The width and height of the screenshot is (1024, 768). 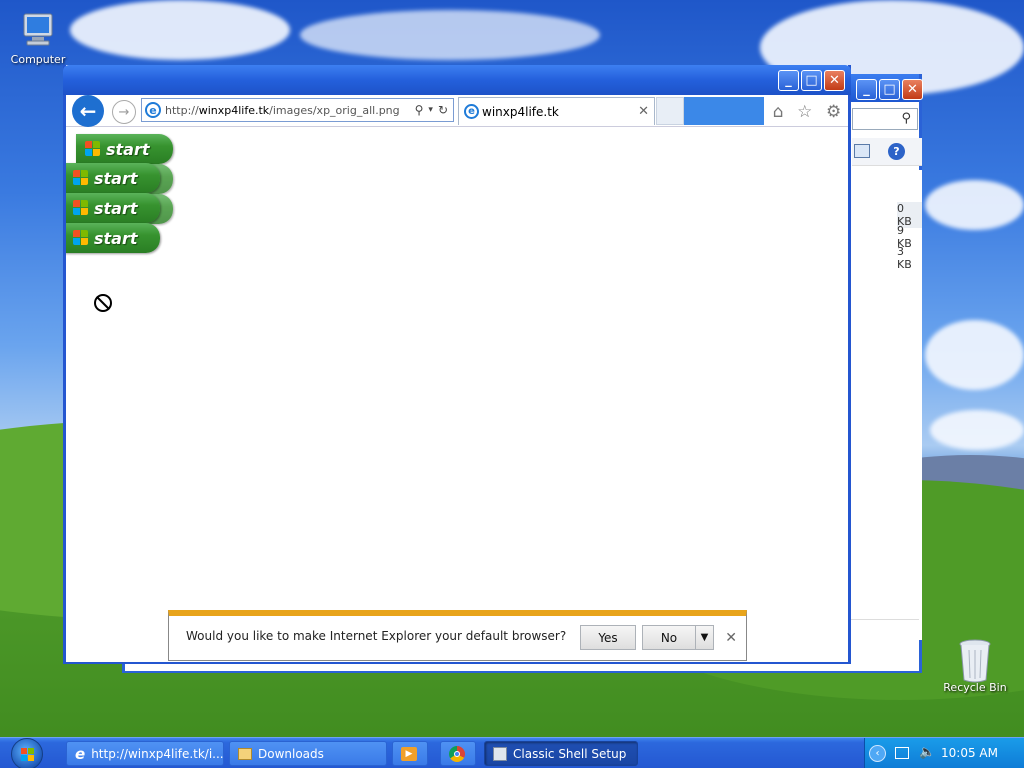 I want to click on start-orb-icon, so click(x=27, y=753).